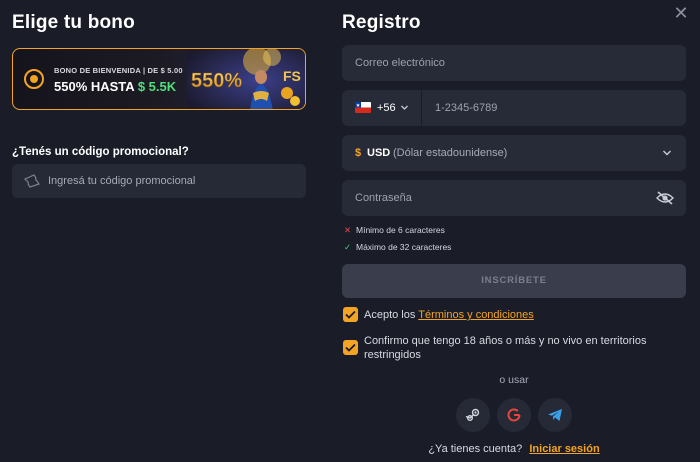  I want to click on terms-checkbox, so click(350, 314).